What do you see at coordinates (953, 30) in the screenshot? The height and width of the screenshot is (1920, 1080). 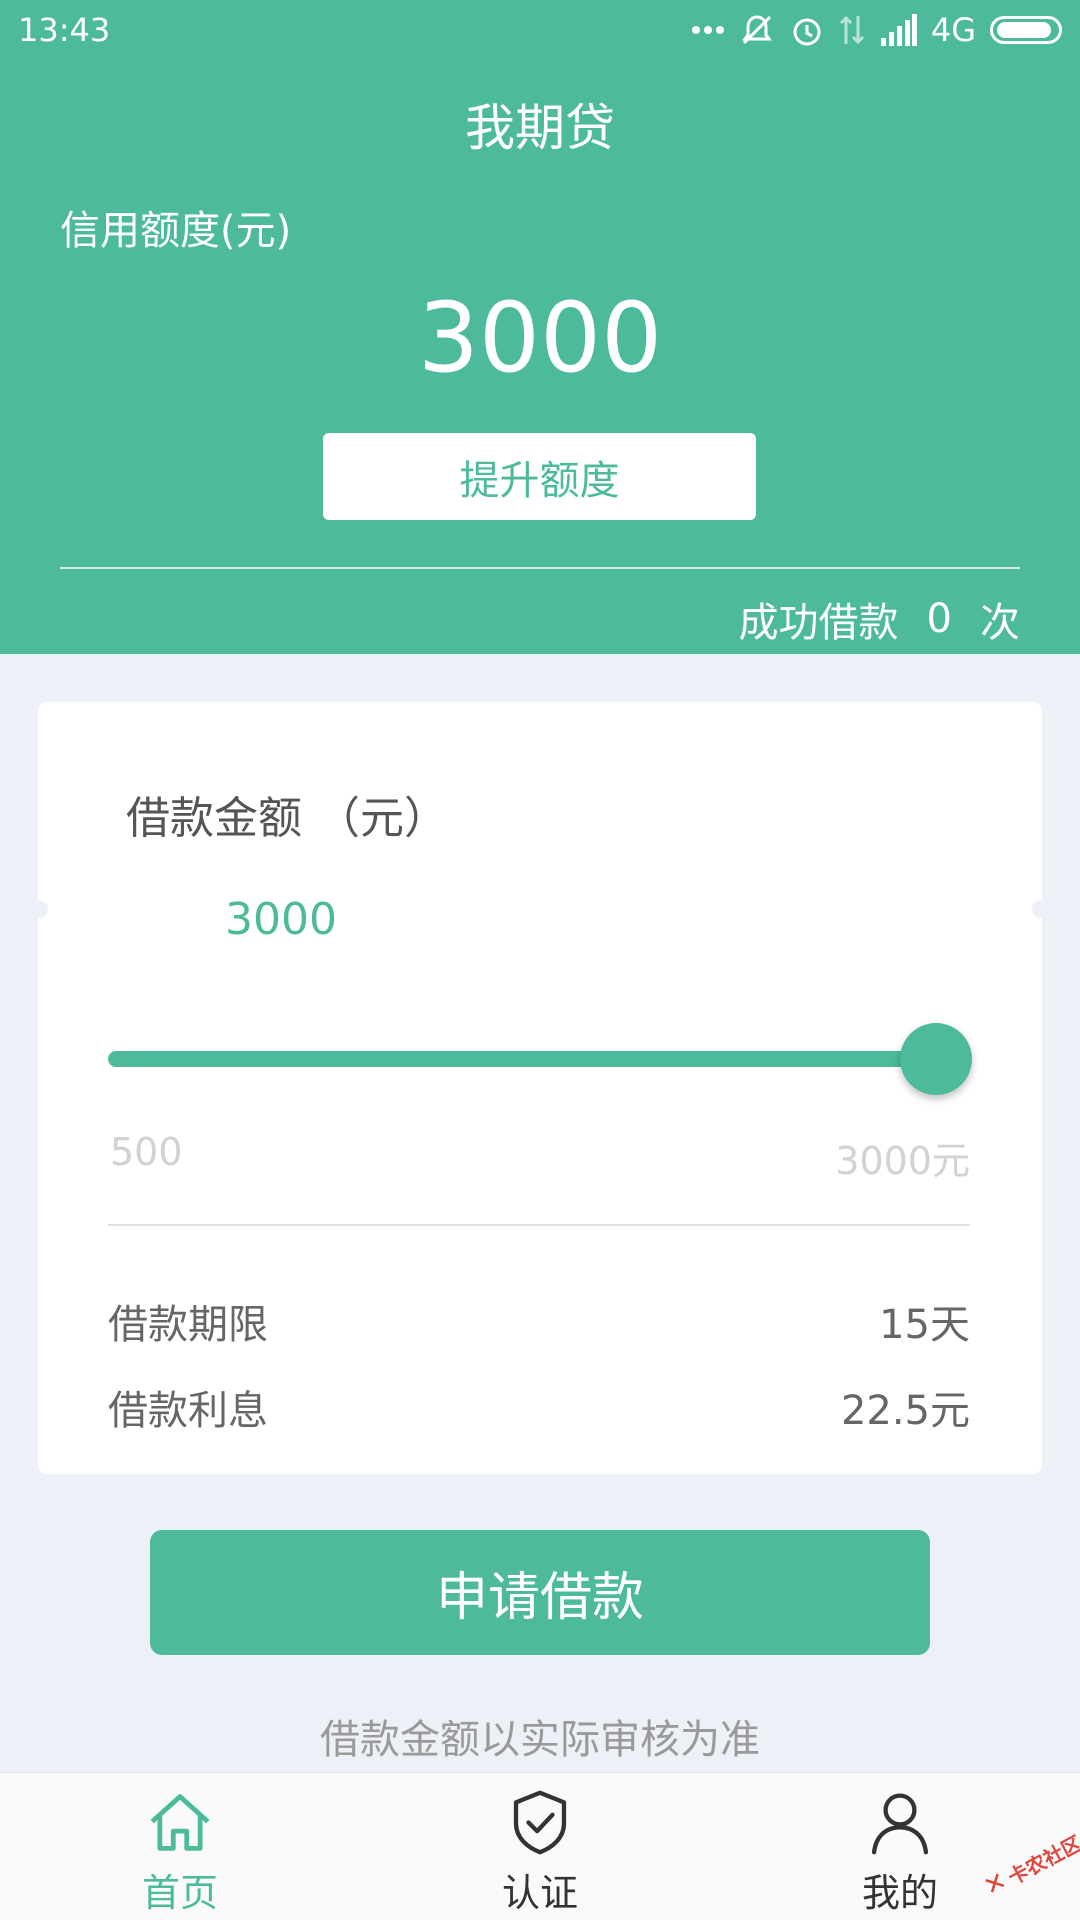 I see `network-label: 4G` at bounding box center [953, 30].